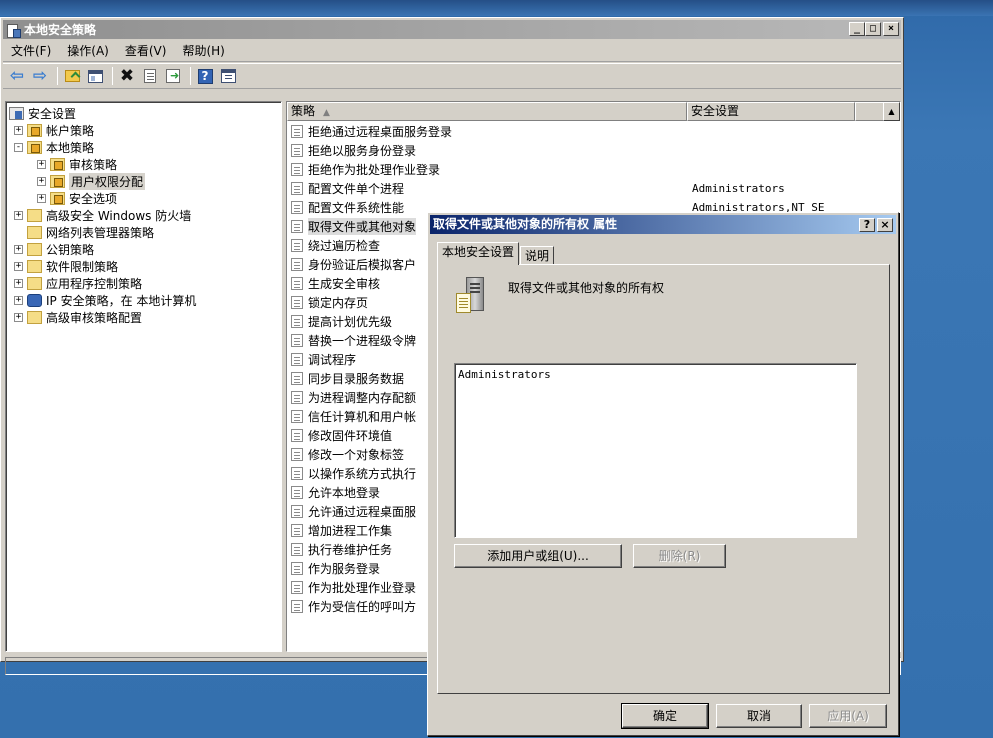 The height and width of the screenshot is (738, 993). Describe the element at coordinates (42, 113) in the screenshot. I see `tree-item-security-settings: 安全设置` at that location.